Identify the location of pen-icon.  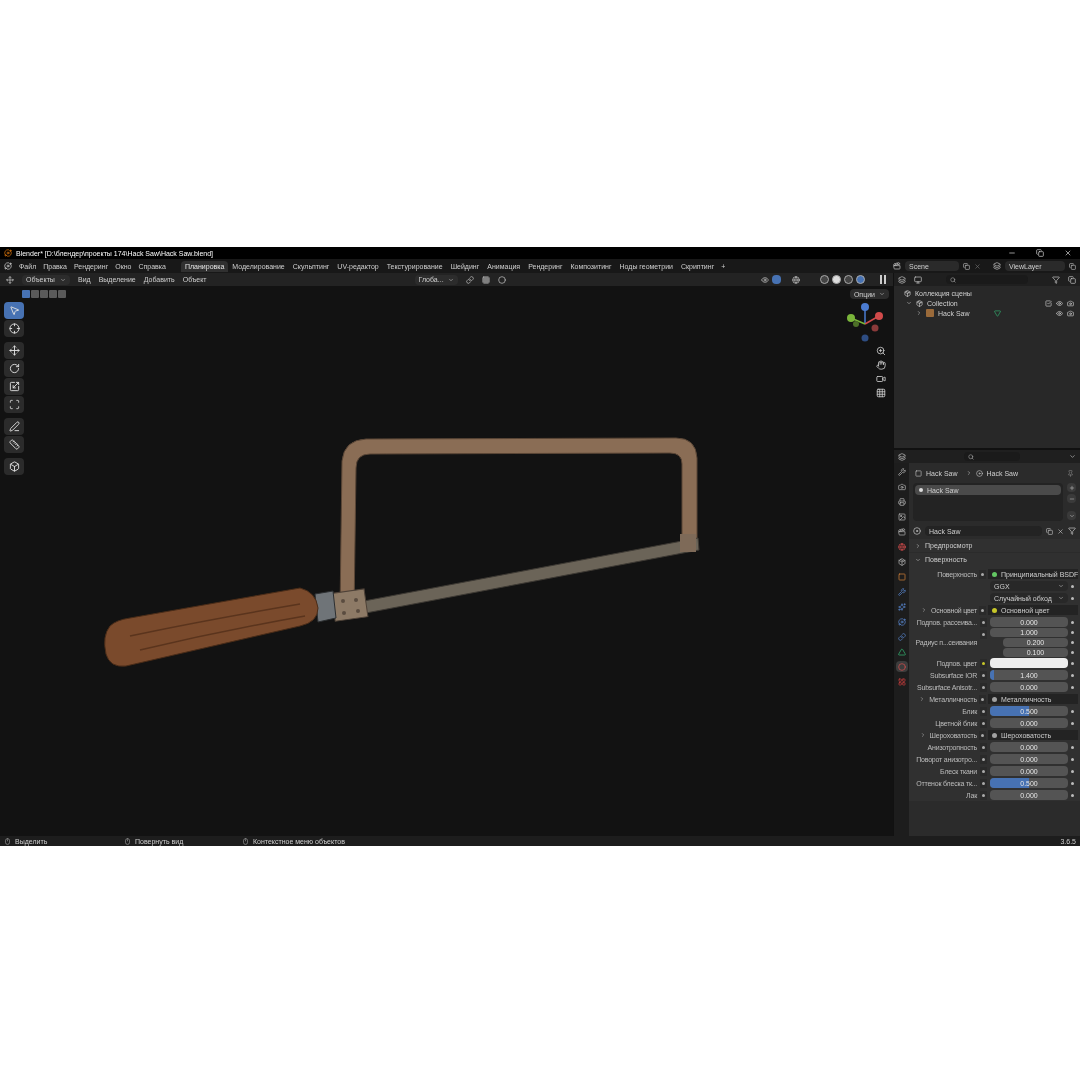
(14, 426).